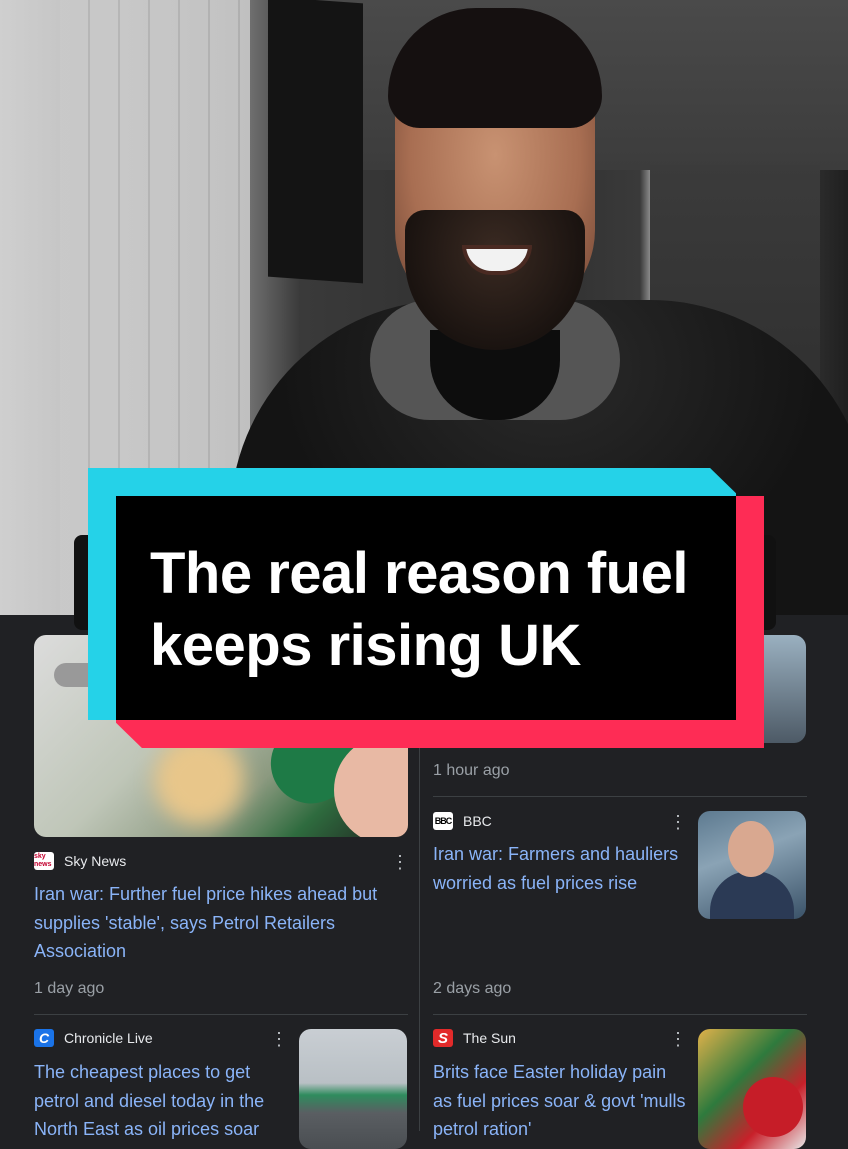 The image size is (848, 1149). Describe the element at coordinates (471, 770) in the screenshot. I see `article-time: 1 hour ago` at that location.